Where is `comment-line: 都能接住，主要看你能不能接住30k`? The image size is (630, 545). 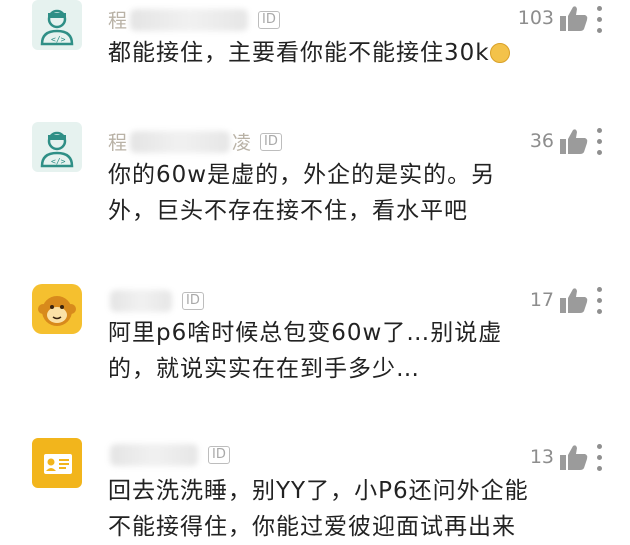 comment-line: 都能接住，主要看你能不能接住30k is located at coordinates (328, 53).